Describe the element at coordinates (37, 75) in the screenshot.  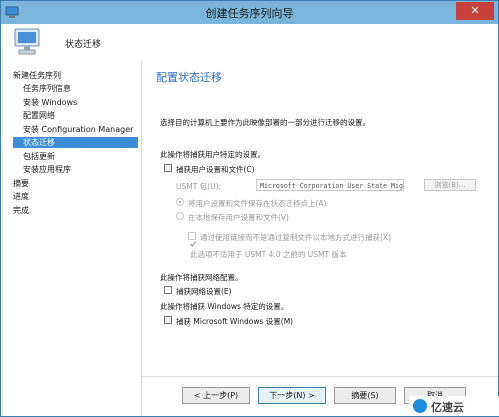
I see `nav-new-task-sequence: 新建任务序列` at that location.